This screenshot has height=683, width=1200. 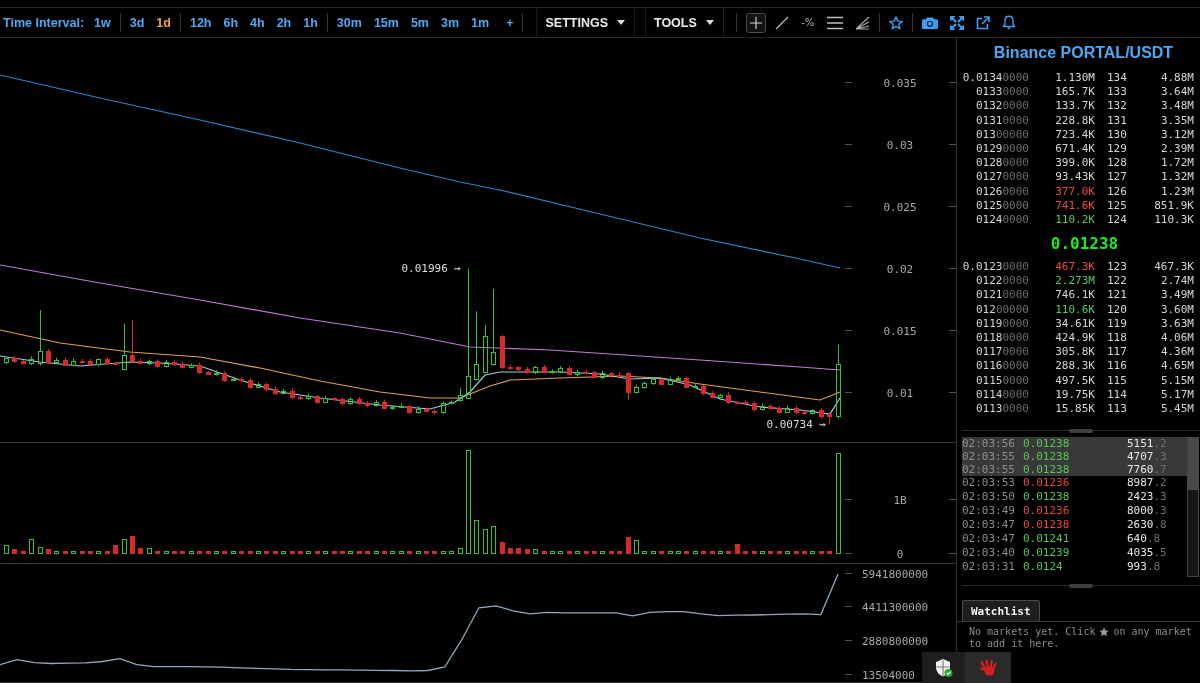 What do you see at coordinates (943, 667) in the screenshot?
I see `tray-button` at bounding box center [943, 667].